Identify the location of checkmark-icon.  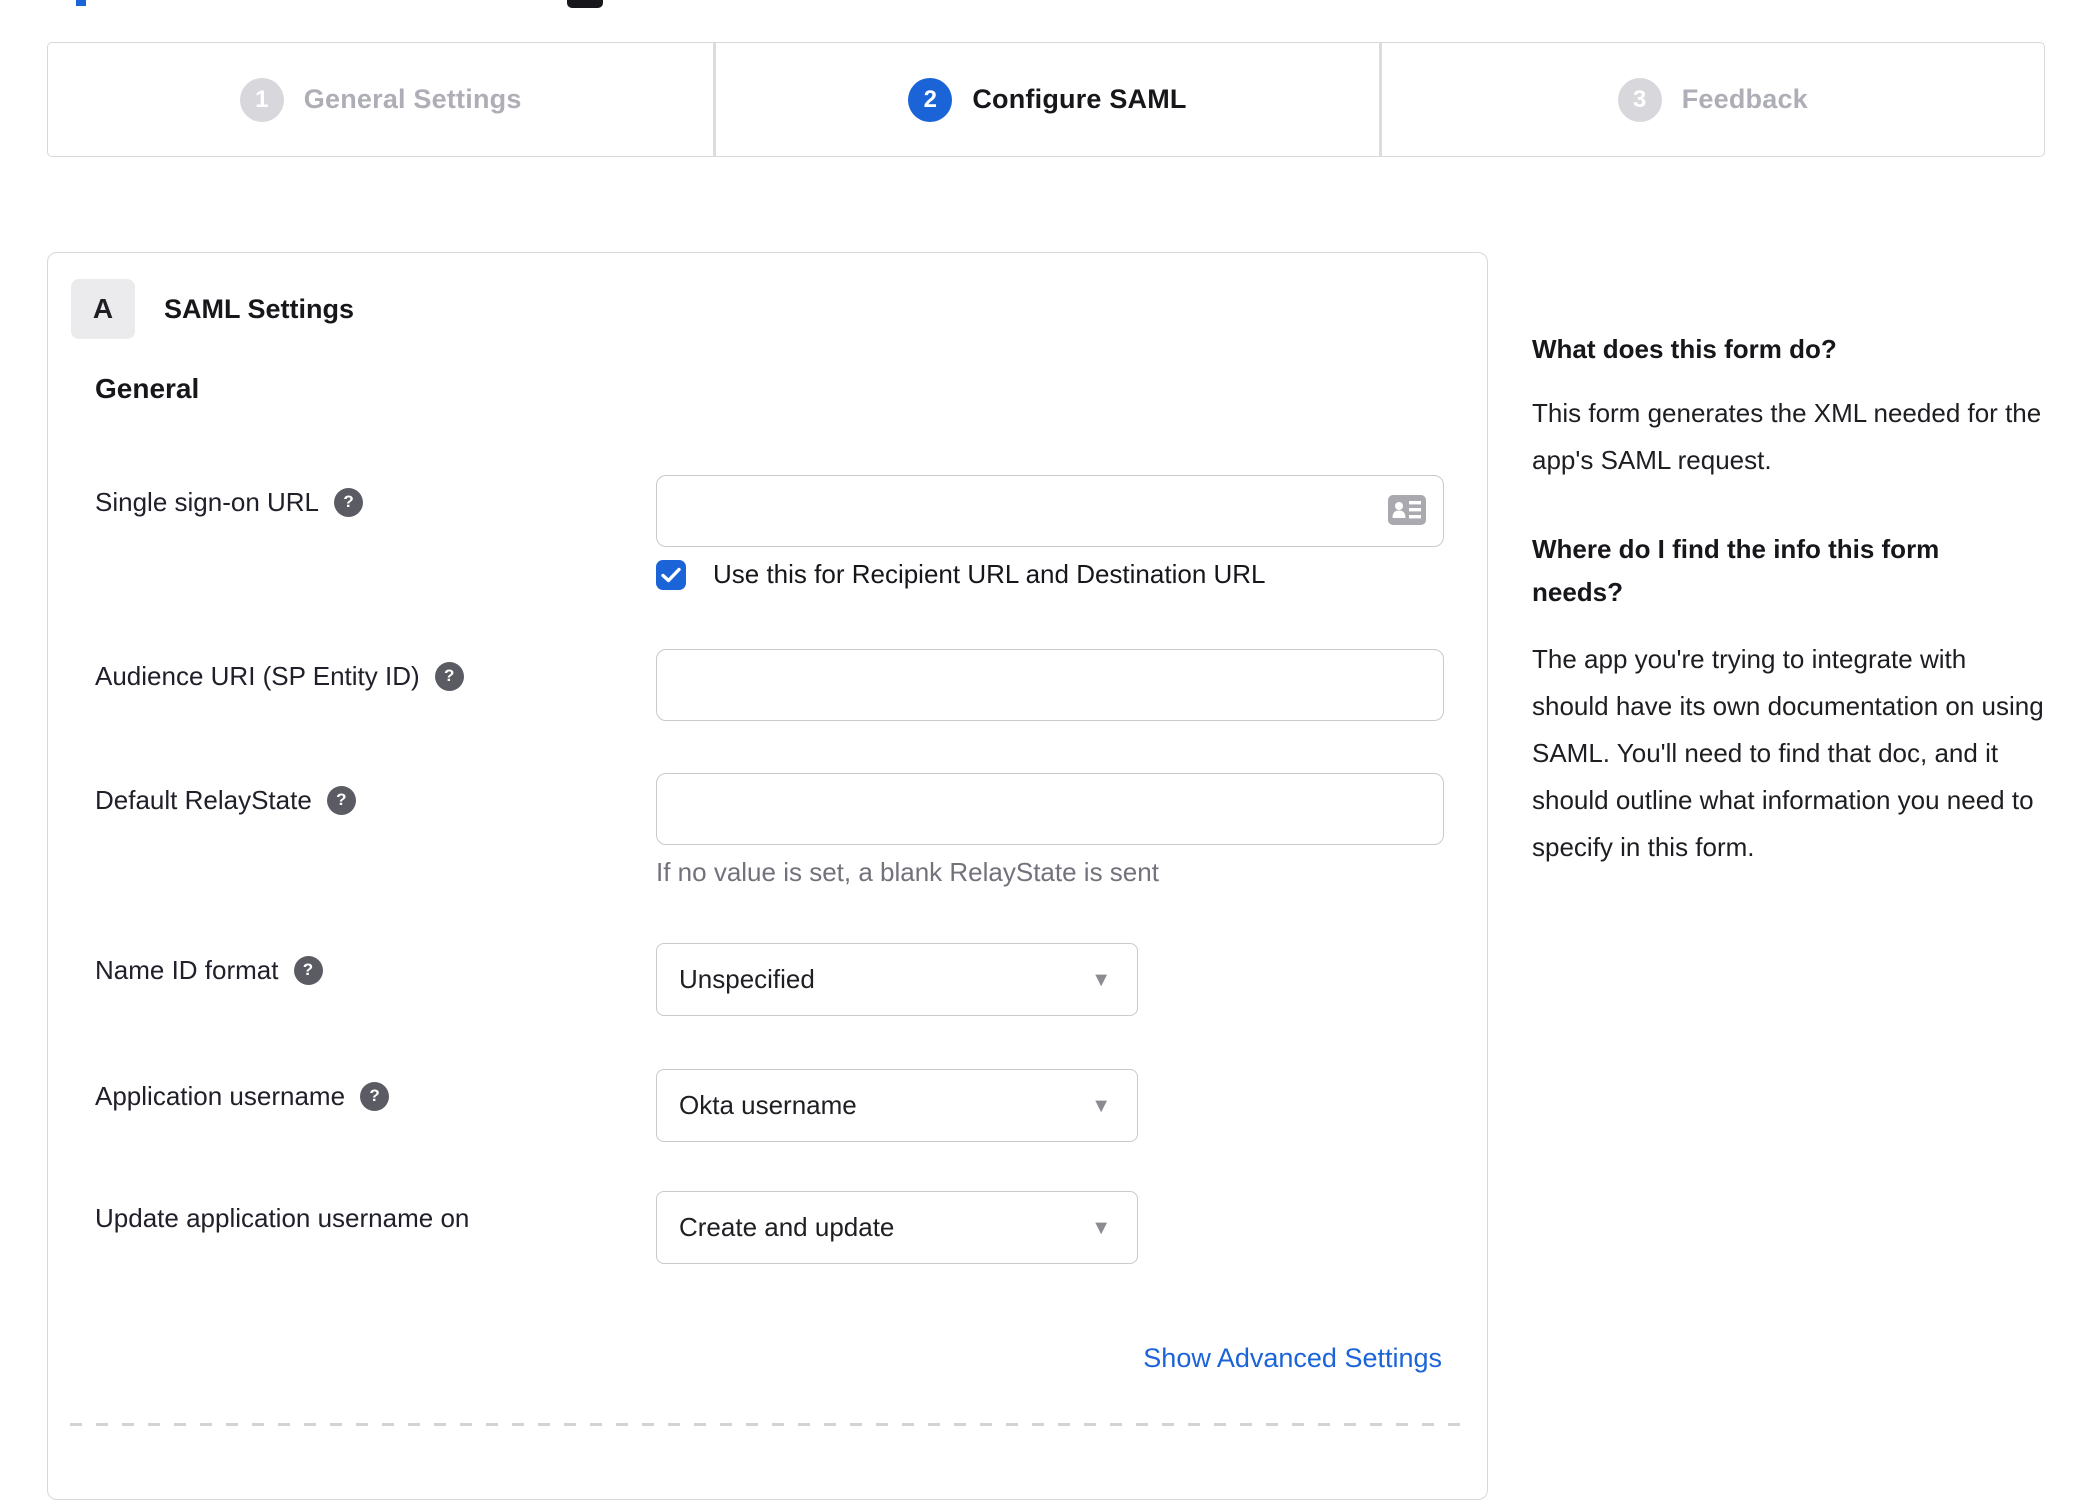
(671, 574).